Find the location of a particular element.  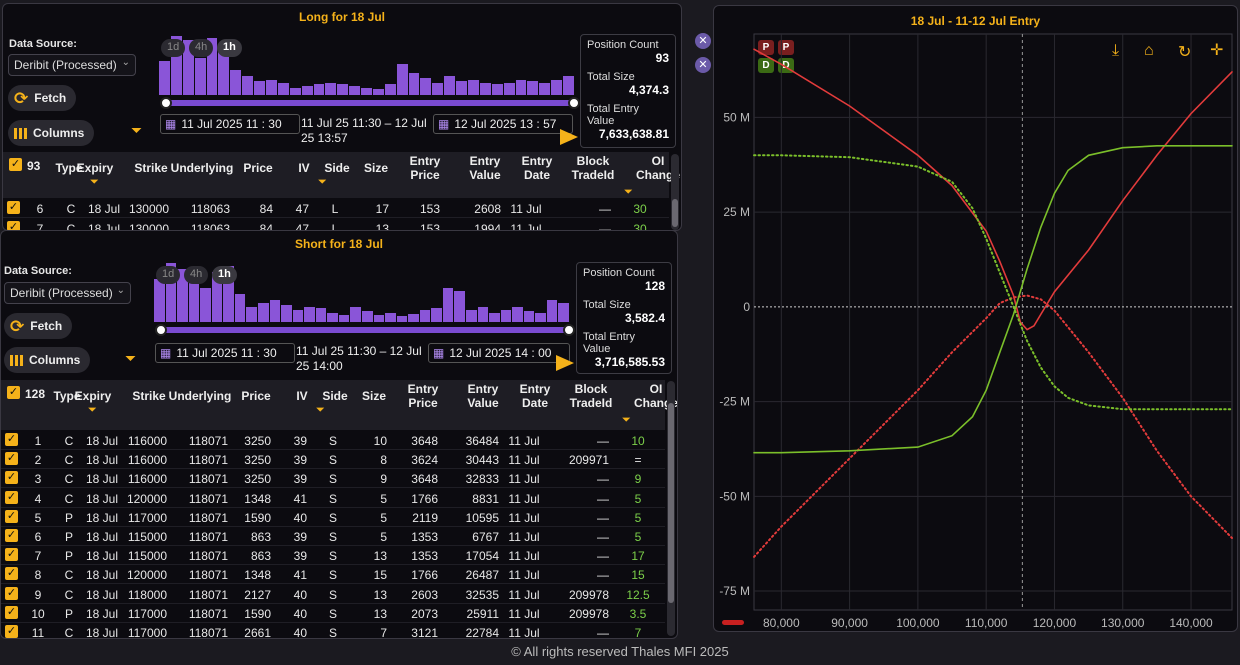

table-cell: 1348 is located at coordinates (257, 498).